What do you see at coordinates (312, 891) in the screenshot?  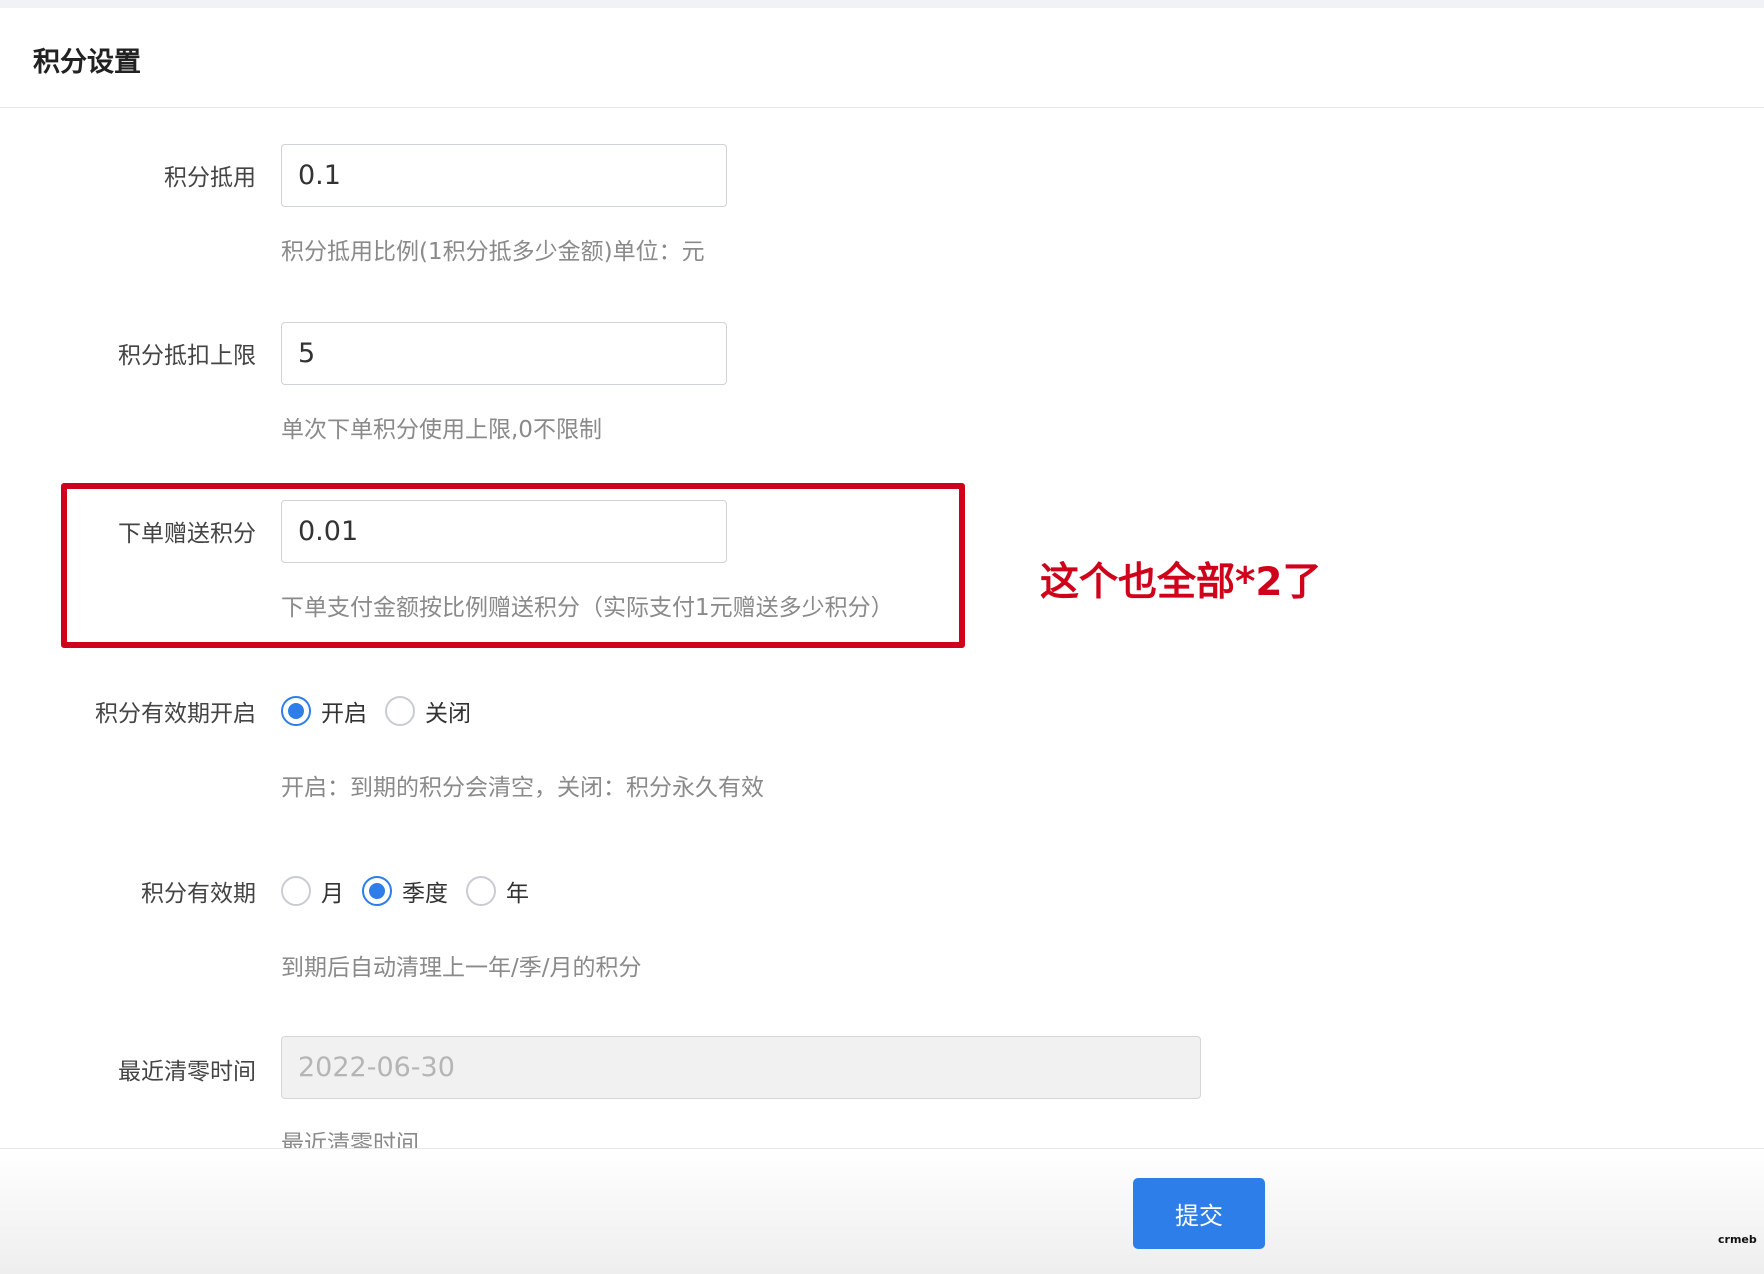 I see `radio-option-month: 月` at bounding box center [312, 891].